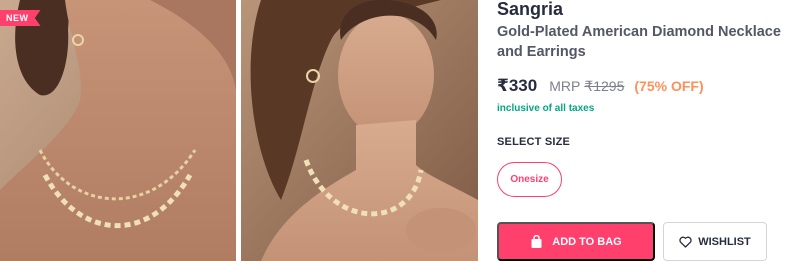 The image size is (800, 261). I want to click on mrp-label: MRP, so click(565, 86).